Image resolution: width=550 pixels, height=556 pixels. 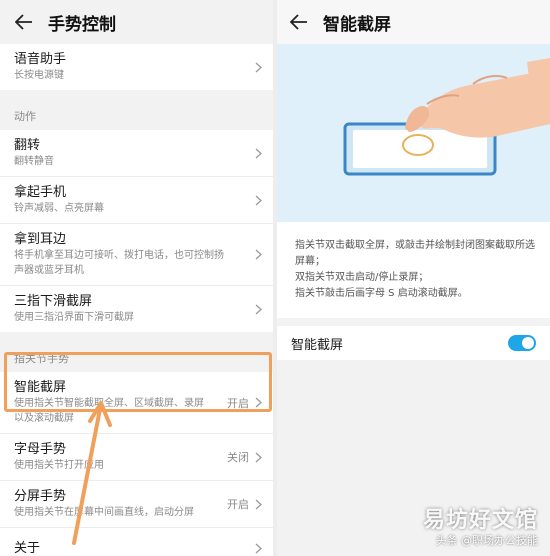 I want to click on list-item-three-finger-screenshot: 三指下滑截屏 使用三指沿界面下滑可截屏, so click(x=136, y=309).